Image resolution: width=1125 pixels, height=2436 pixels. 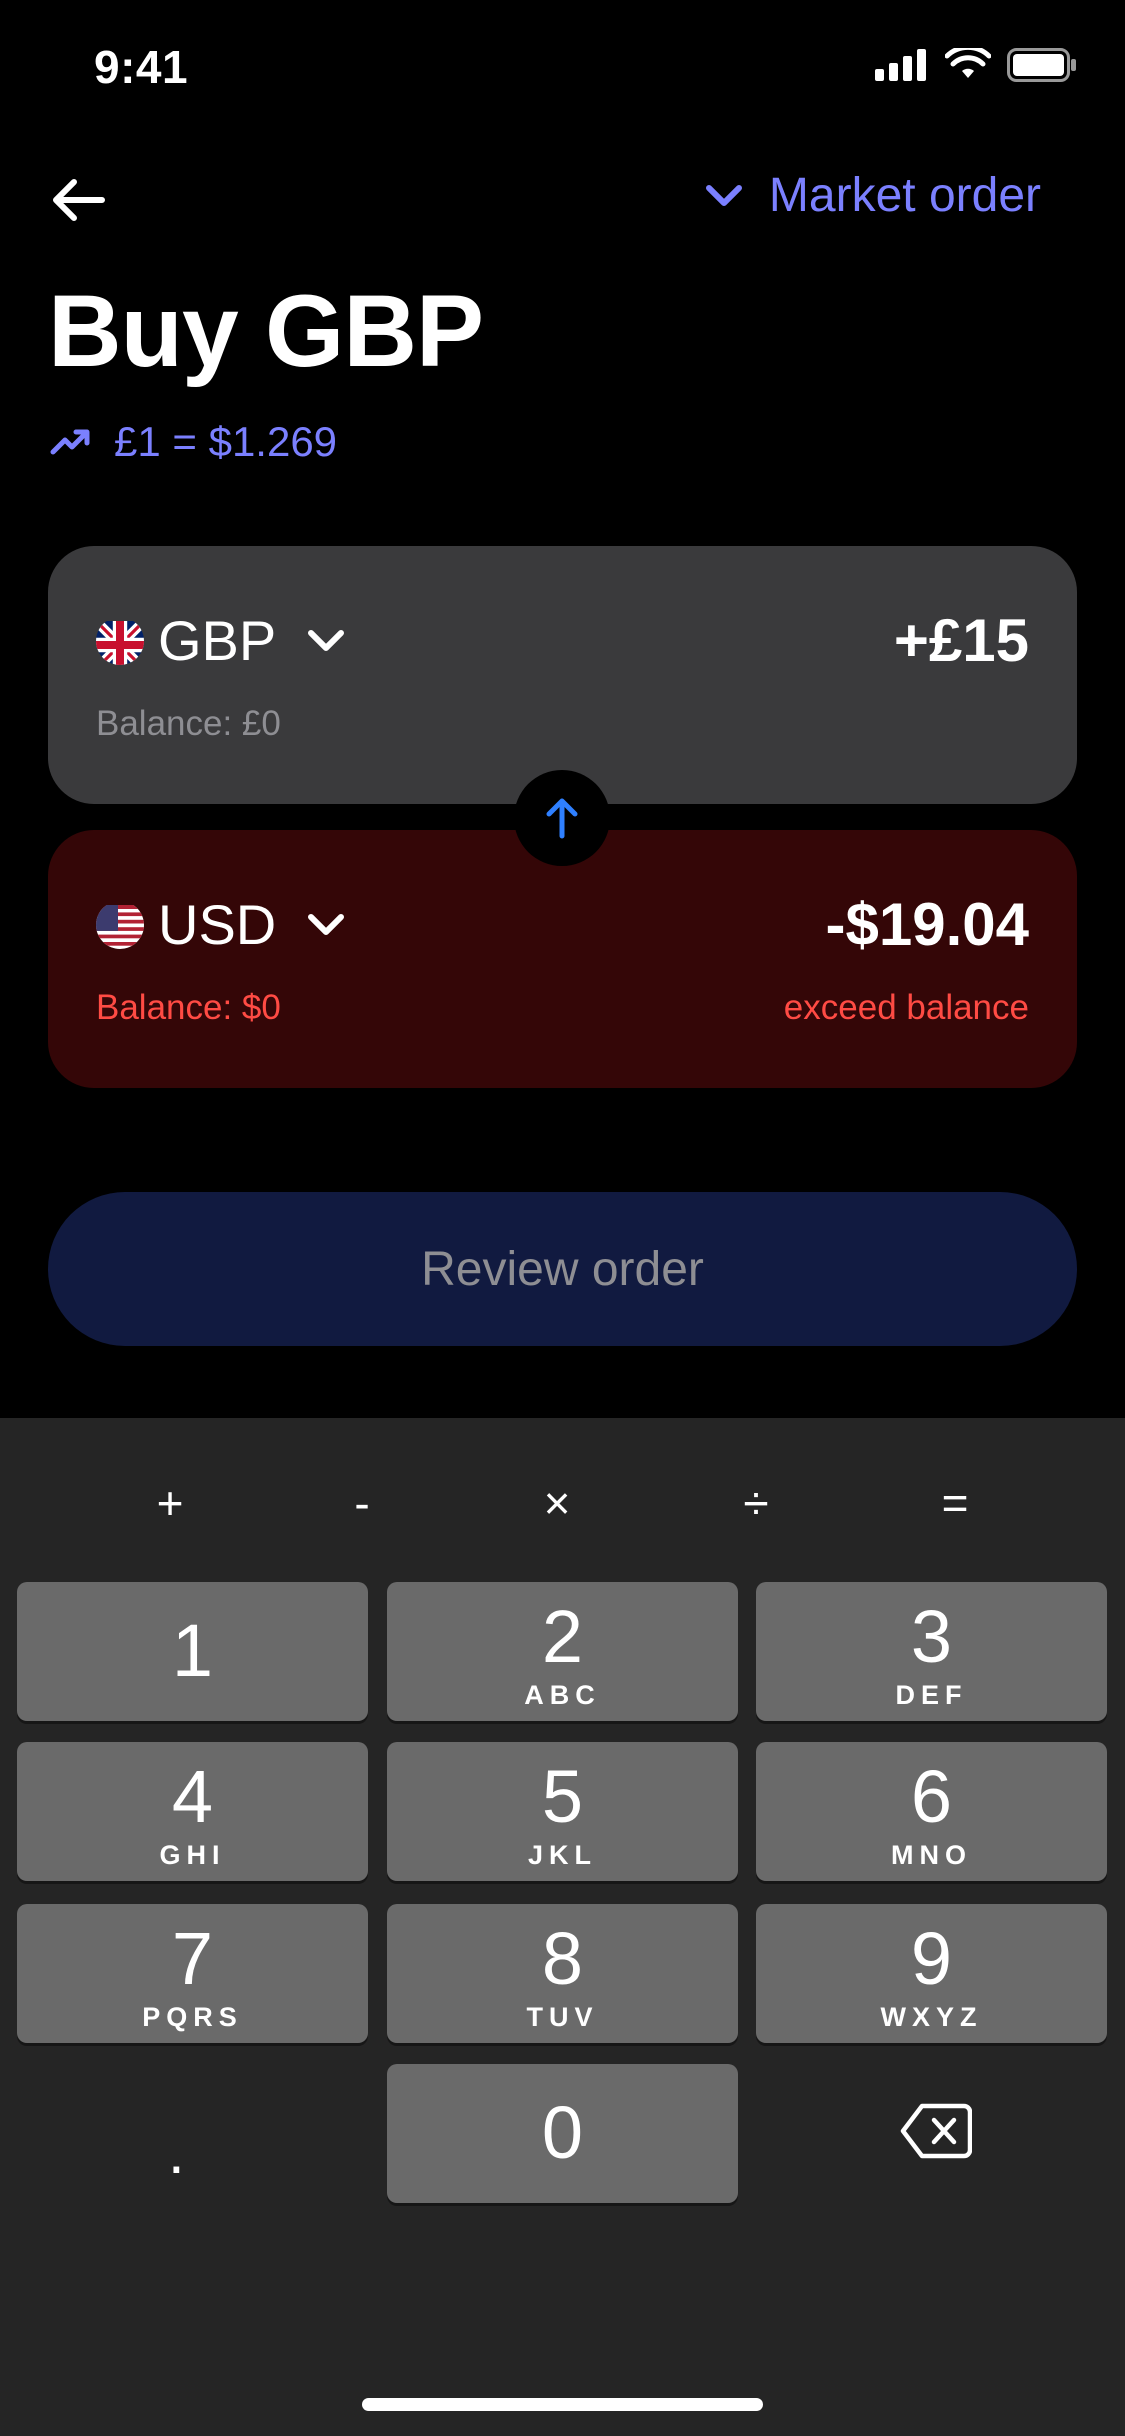 I want to click on key-digit: 0, so click(x=562, y=2132).